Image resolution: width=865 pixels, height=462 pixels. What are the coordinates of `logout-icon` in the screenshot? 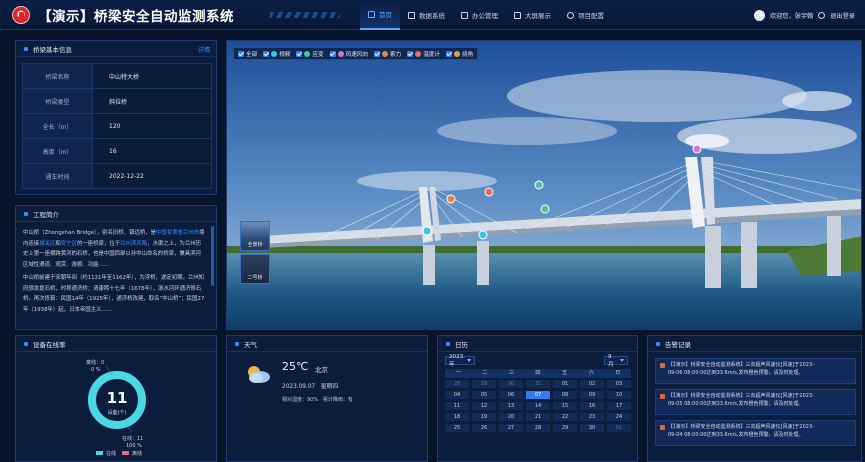 It's located at (822, 15).